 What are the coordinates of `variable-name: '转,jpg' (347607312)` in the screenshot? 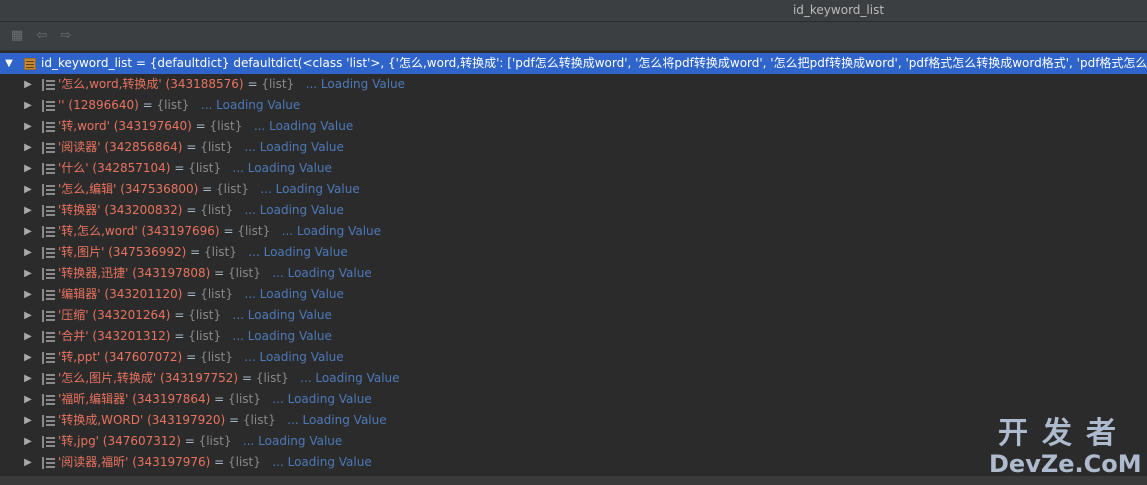 It's located at (119, 441).